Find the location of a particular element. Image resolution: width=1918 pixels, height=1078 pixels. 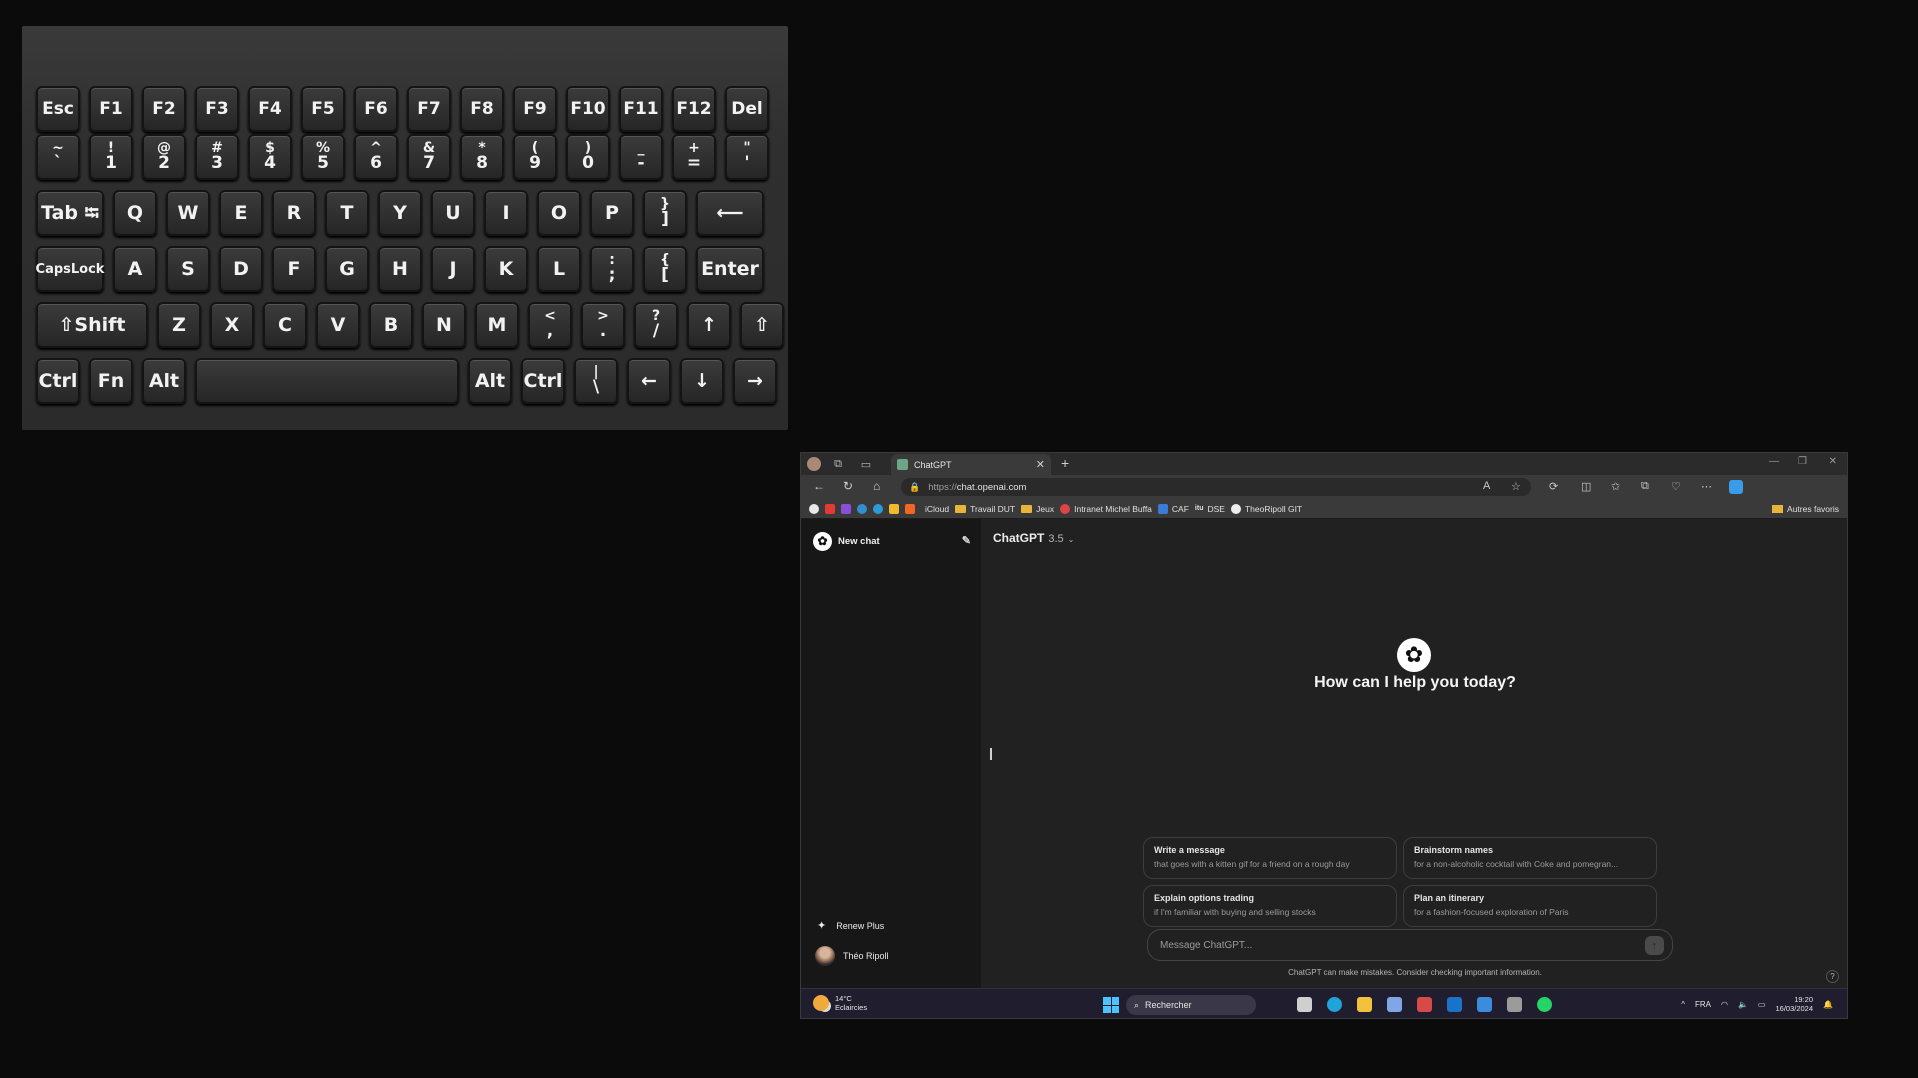

key-symbol: ~ ` is located at coordinates (58, 157).